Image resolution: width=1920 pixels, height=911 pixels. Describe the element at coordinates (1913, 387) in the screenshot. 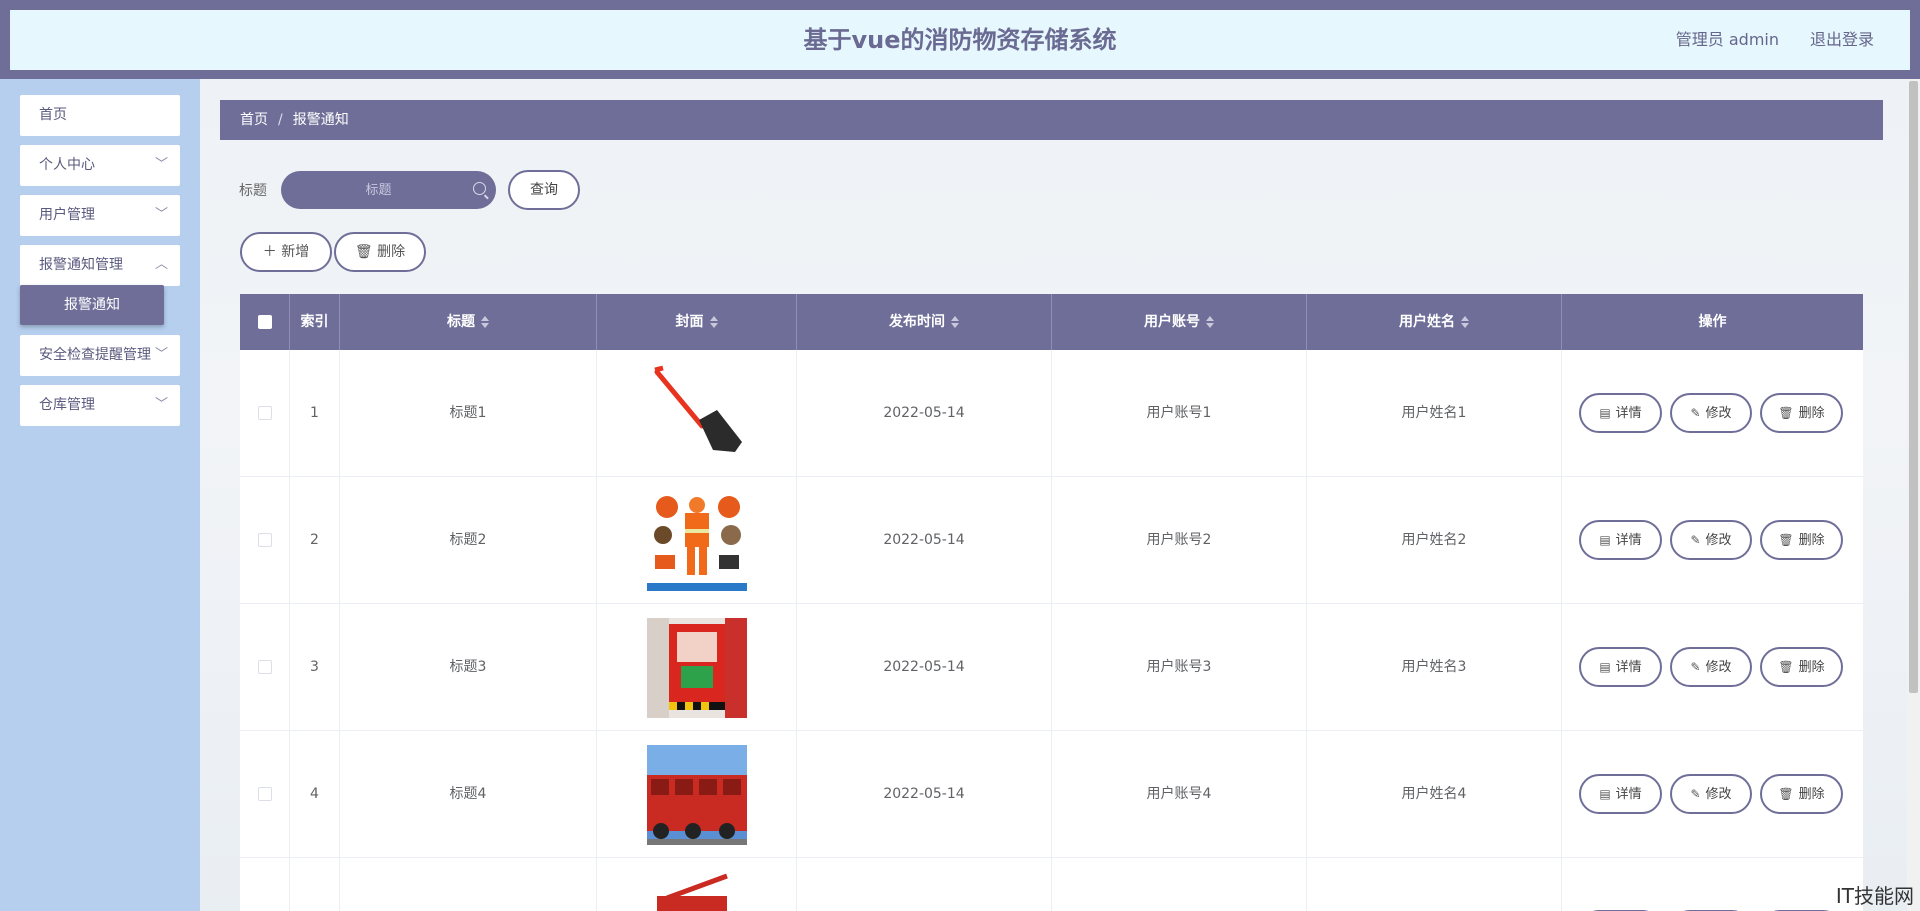

I see `scrollbar-thumb` at that location.